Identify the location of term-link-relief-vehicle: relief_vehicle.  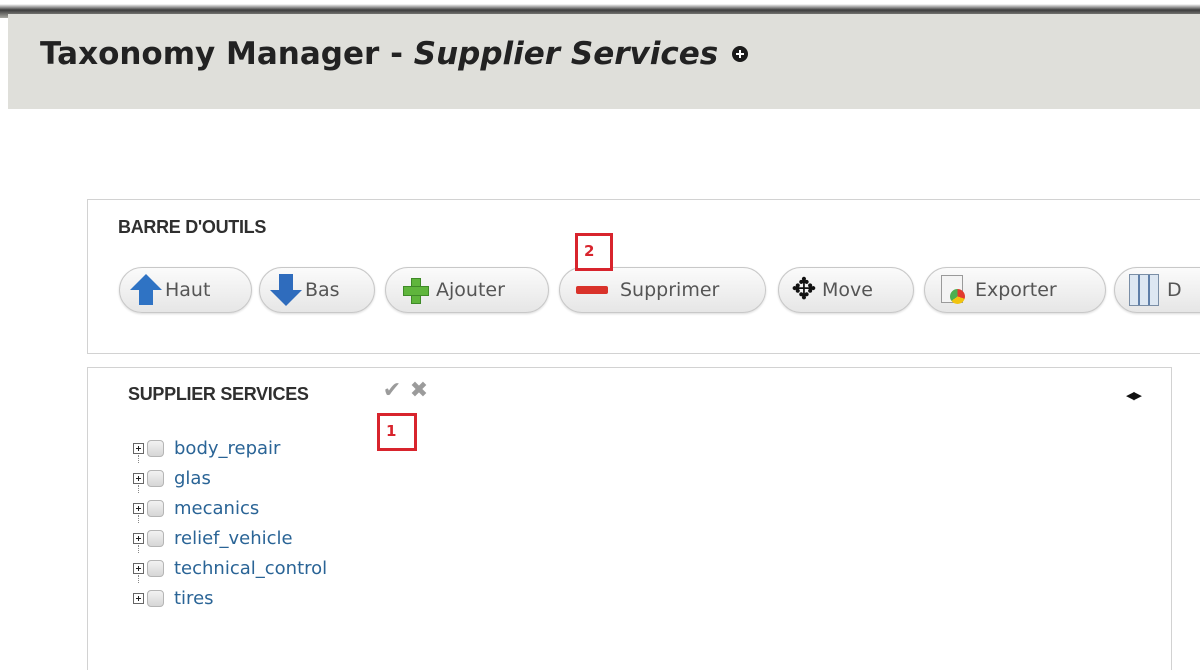
(233, 538).